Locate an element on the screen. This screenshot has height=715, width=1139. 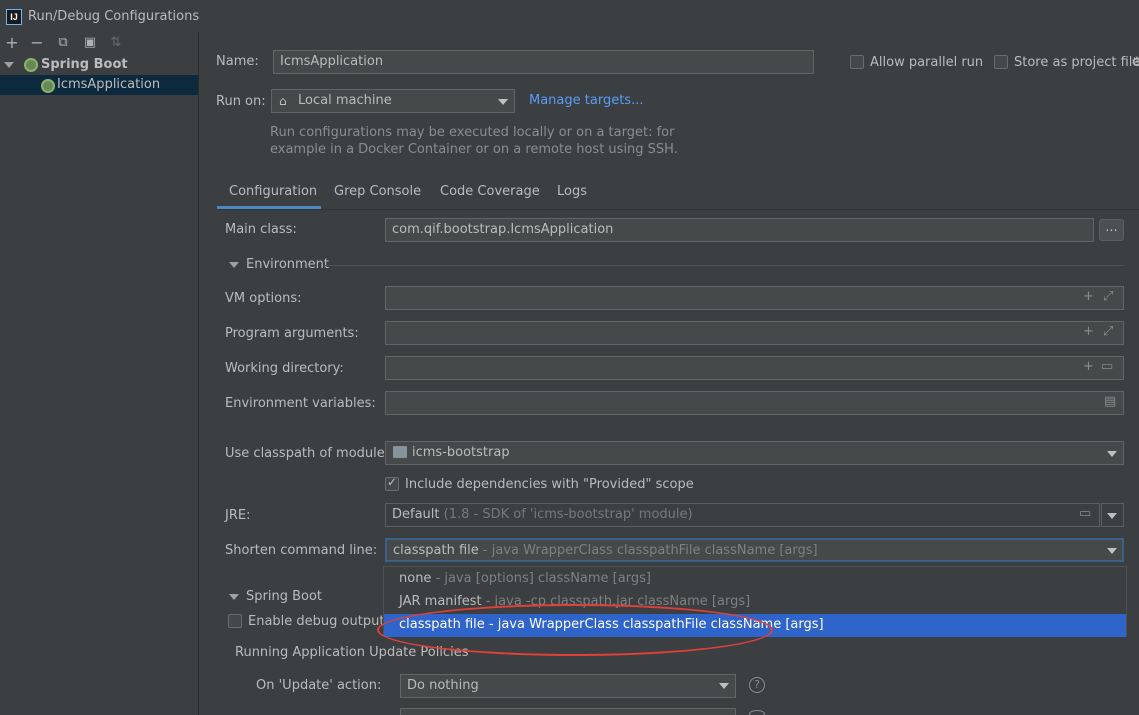
tree-group-spring-boot: Spring Boot is located at coordinates (99, 65).